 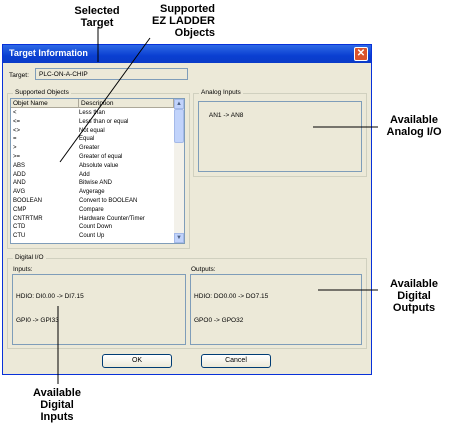 I want to click on pointer-supported-objects, so click(x=105, y=100).